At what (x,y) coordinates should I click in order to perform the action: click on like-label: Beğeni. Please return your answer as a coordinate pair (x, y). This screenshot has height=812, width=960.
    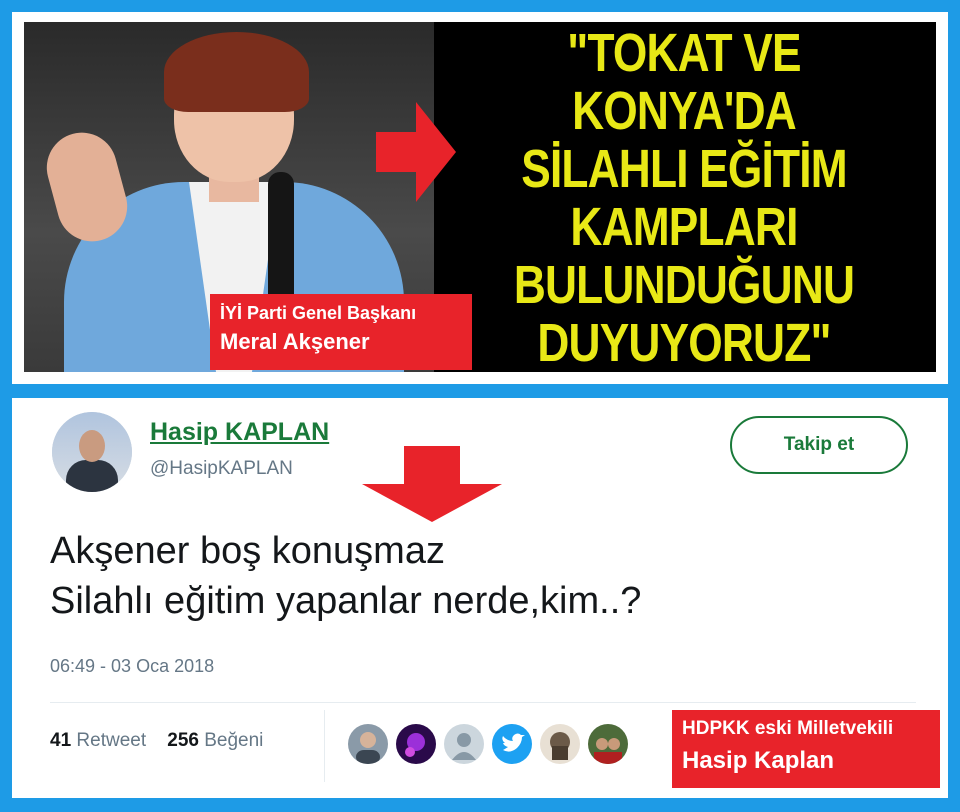
    Looking at the image, I should click on (233, 740).